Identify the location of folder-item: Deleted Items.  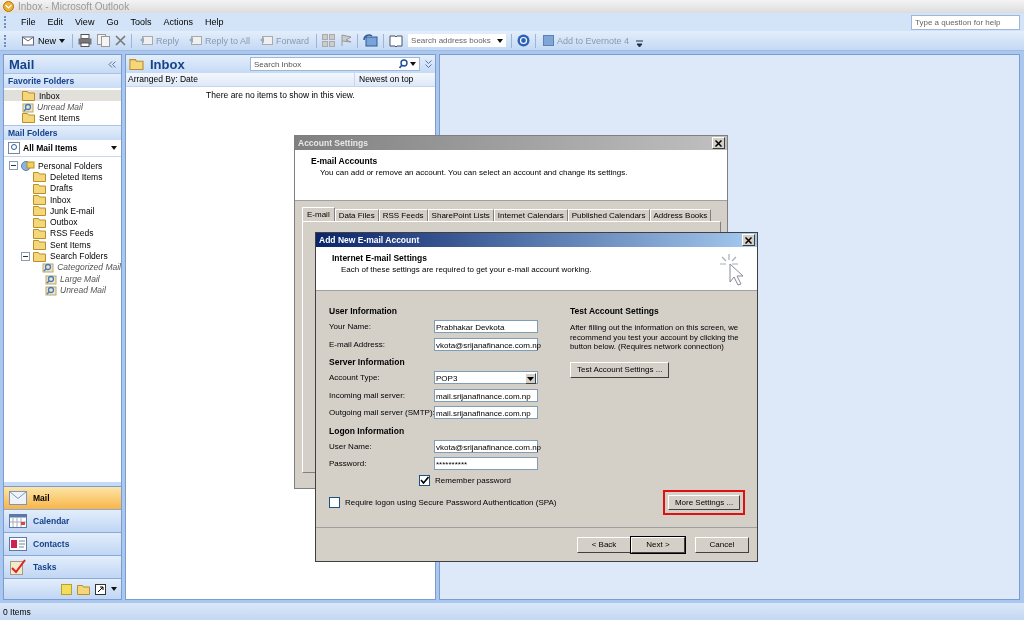
(76, 176).